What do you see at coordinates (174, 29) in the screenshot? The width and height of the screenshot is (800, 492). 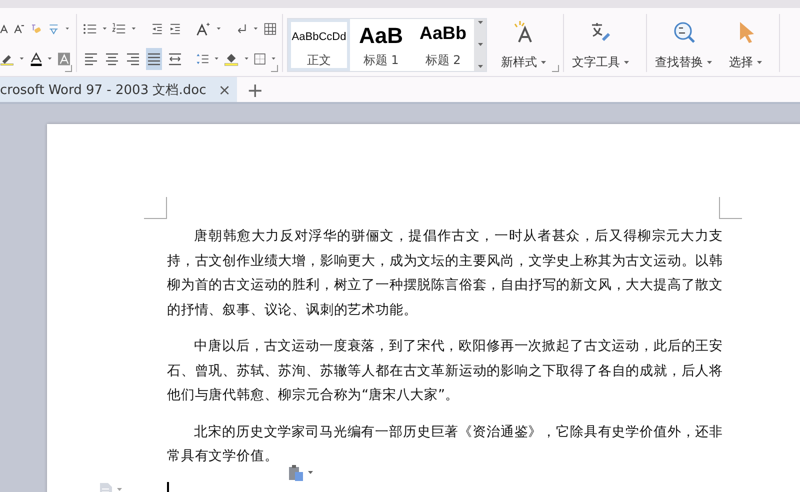 I see `increase-indent-icon` at bounding box center [174, 29].